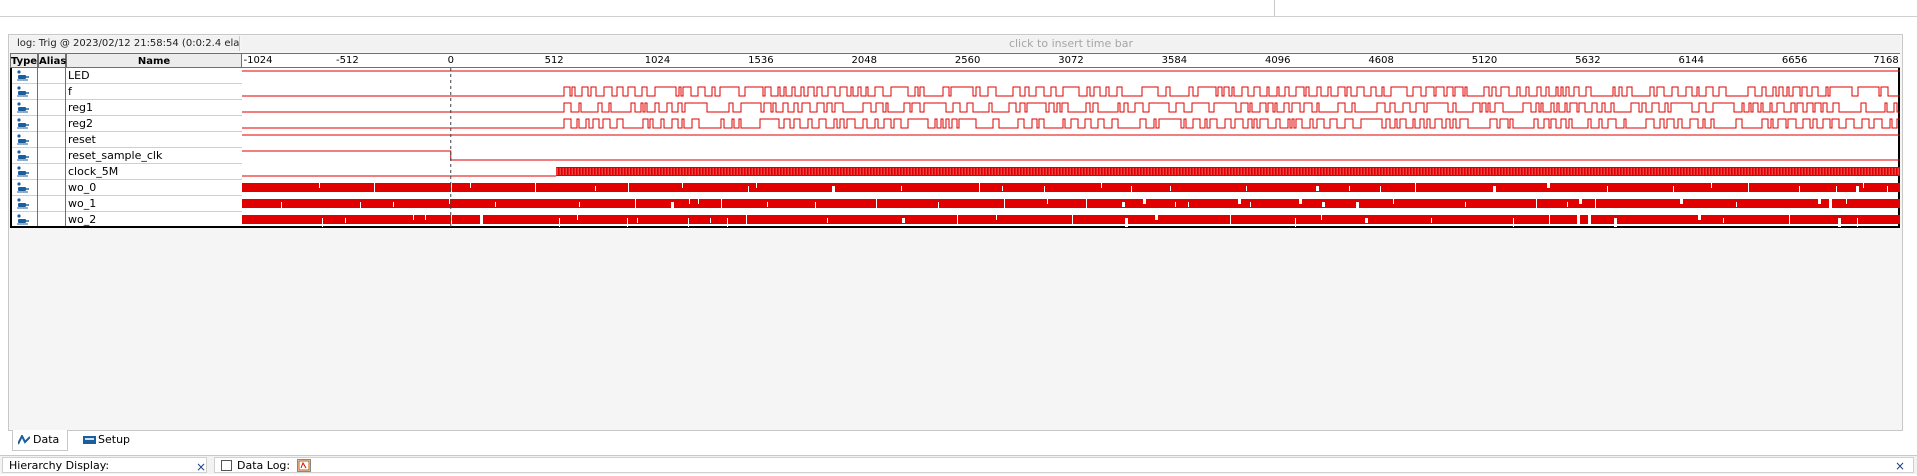 This screenshot has height=476, width=1917. I want to click on signal-row: reg1, so click(126, 108).